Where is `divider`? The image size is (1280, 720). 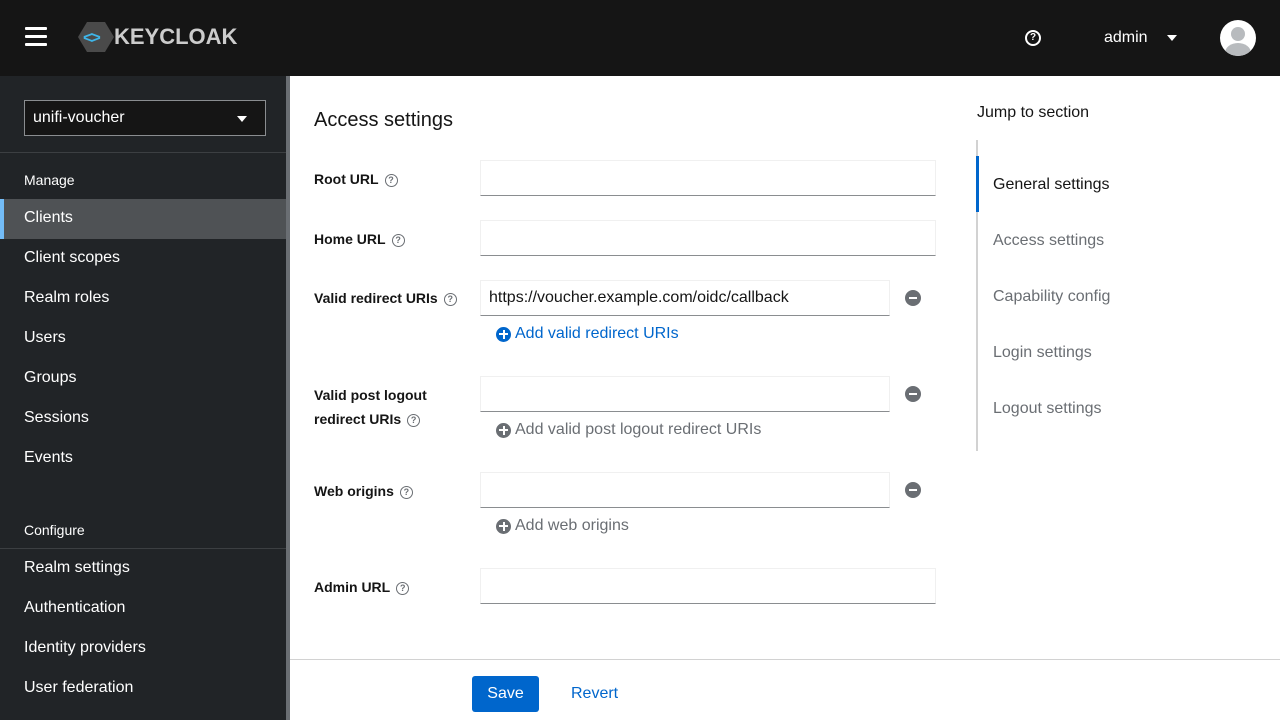
divider is located at coordinates (143, 152).